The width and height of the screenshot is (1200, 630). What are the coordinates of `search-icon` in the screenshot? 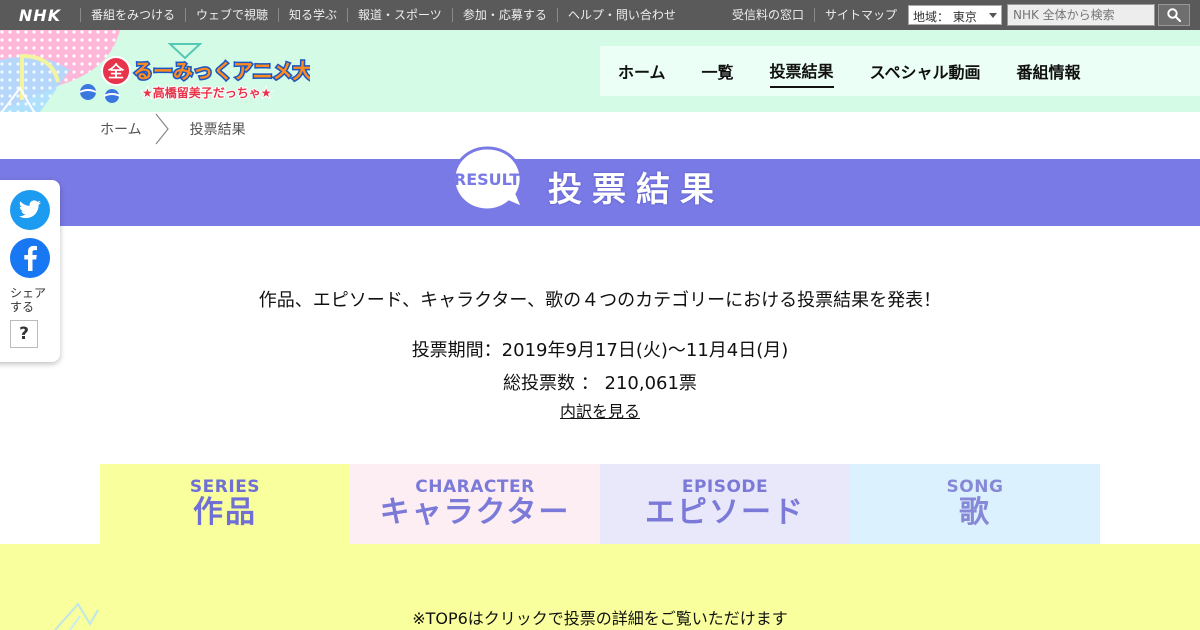 It's located at (1174, 15).